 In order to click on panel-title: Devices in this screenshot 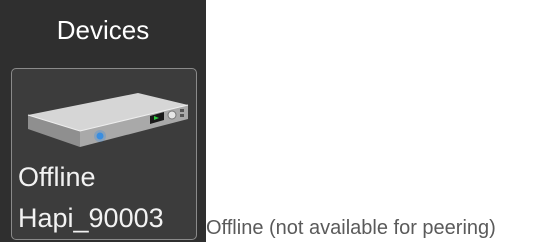, I will do `click(103, 30)`.